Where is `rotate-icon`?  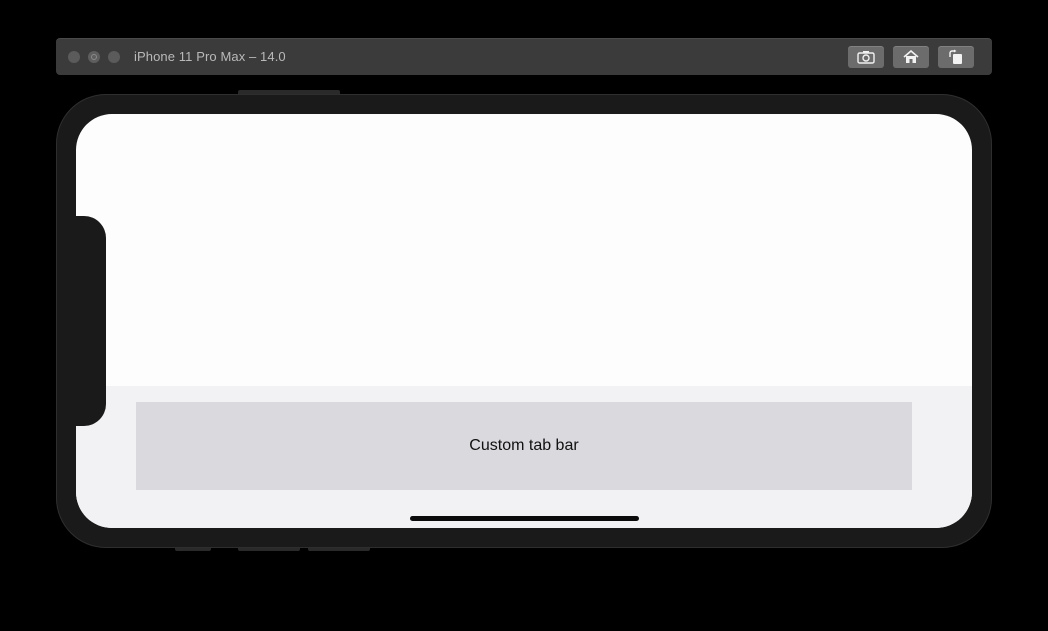 rotate-icon is located at coordinates (955, 56).